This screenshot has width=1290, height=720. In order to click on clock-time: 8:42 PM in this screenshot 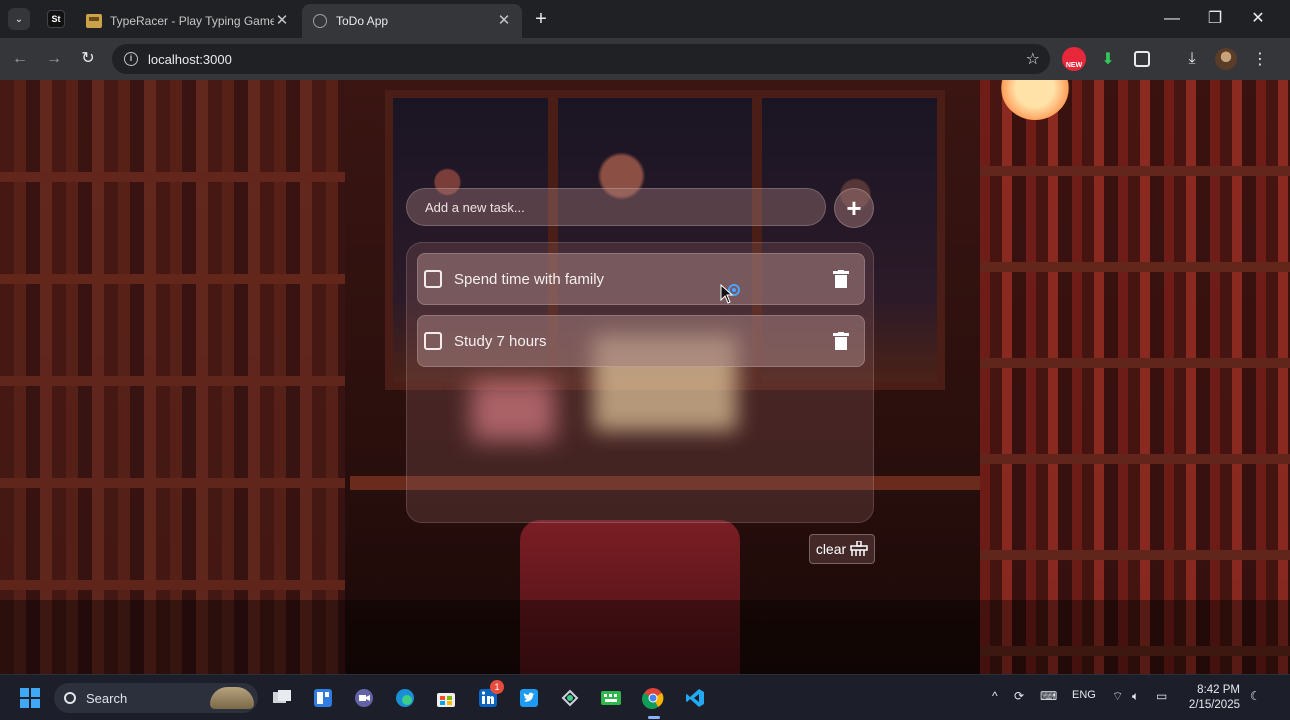, I will do `click(1218, 690)`.